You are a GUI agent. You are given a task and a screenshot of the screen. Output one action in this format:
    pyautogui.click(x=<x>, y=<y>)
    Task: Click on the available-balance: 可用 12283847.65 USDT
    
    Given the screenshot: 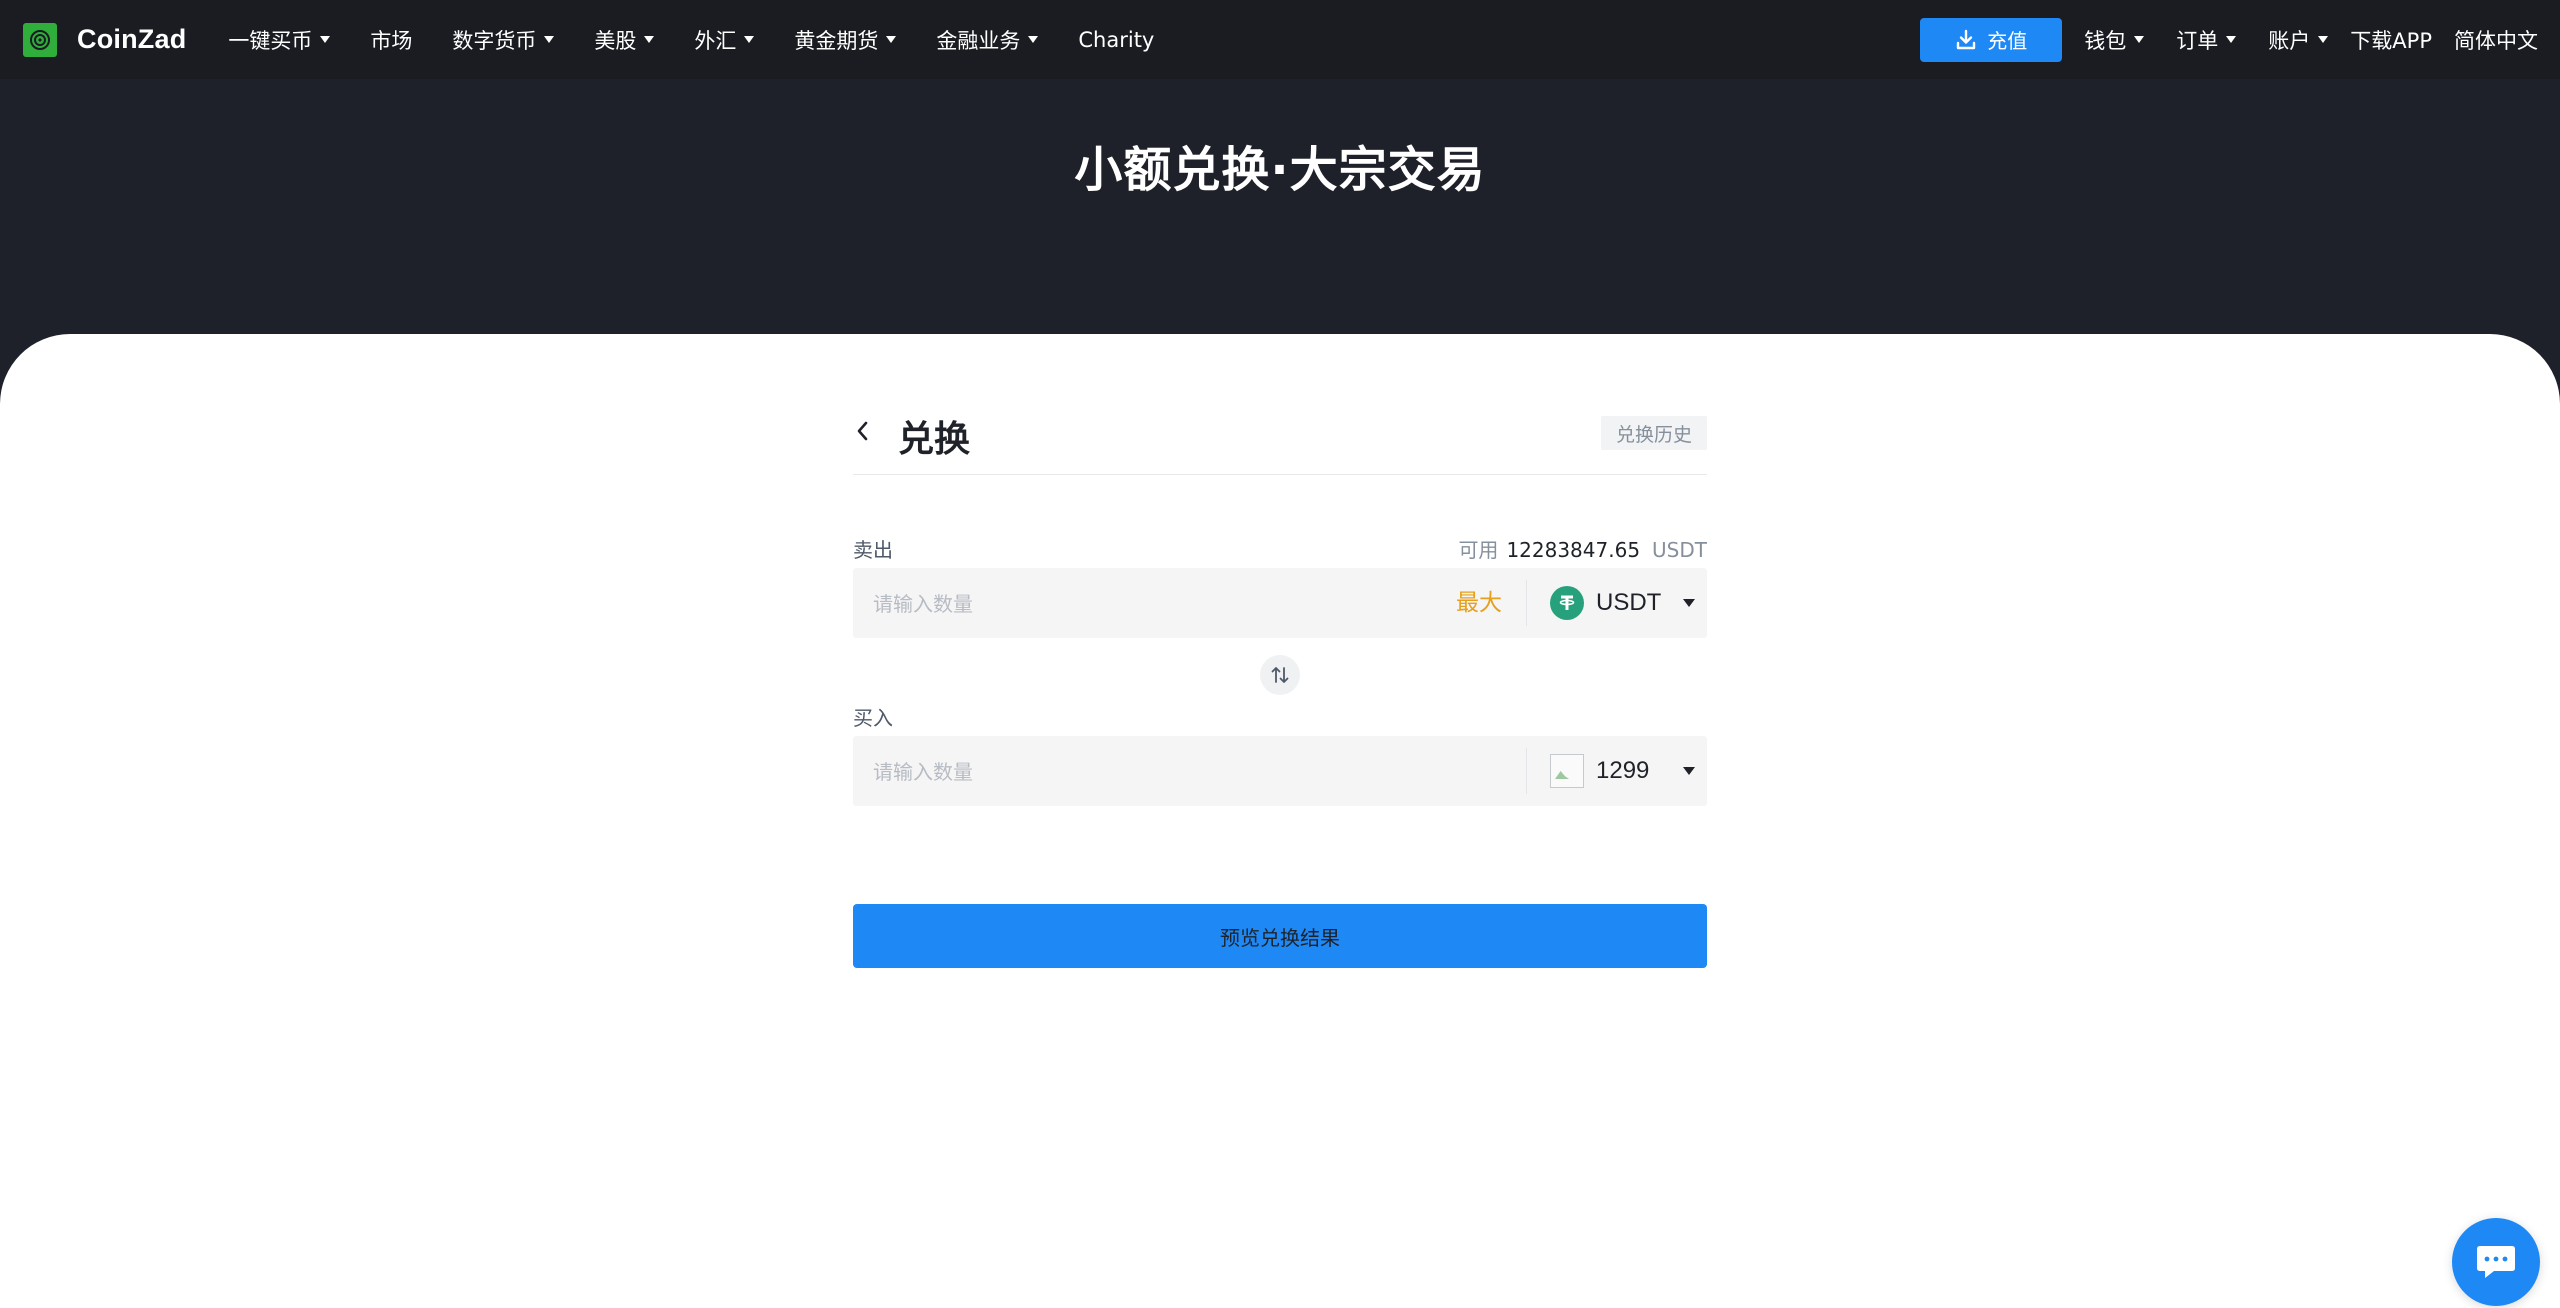 What is the action you would take?
    pyautogui.click(x=1582, y=548)
    